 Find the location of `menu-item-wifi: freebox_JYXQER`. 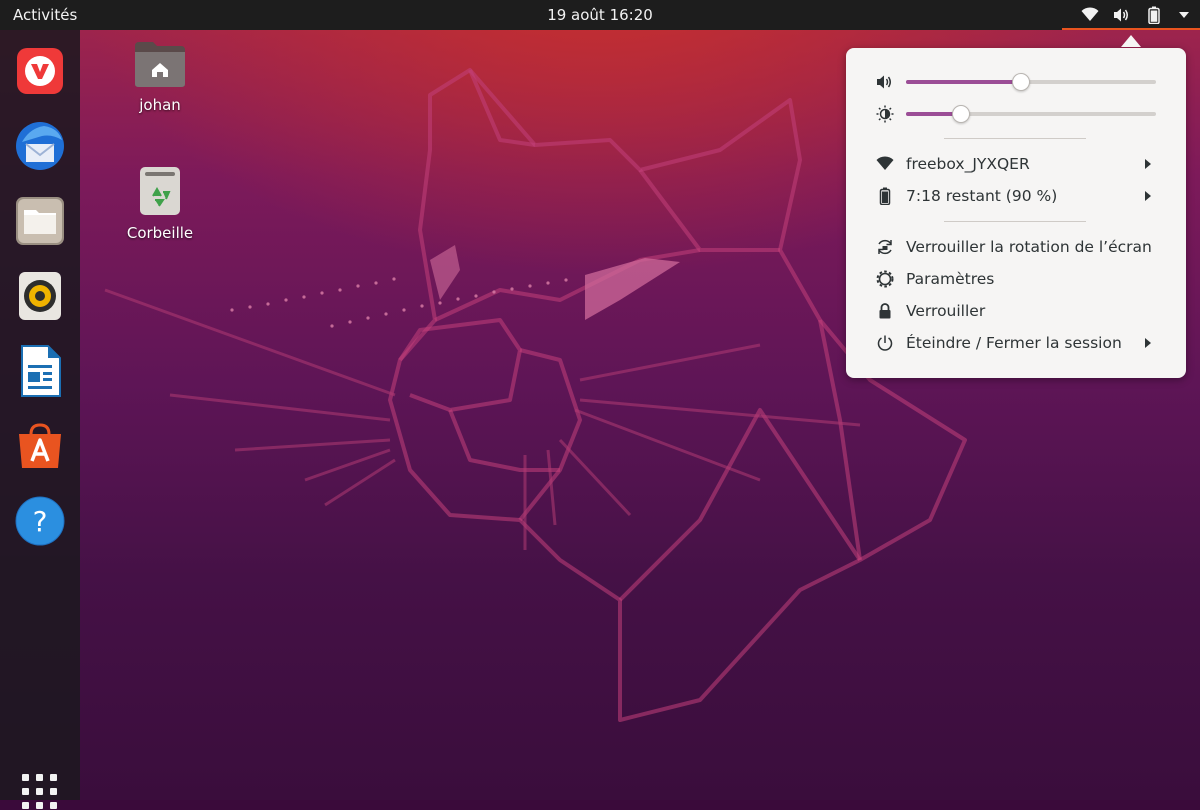

menu-item-wifi: freebox_JYXQER is located at coordinates (1016, 164).